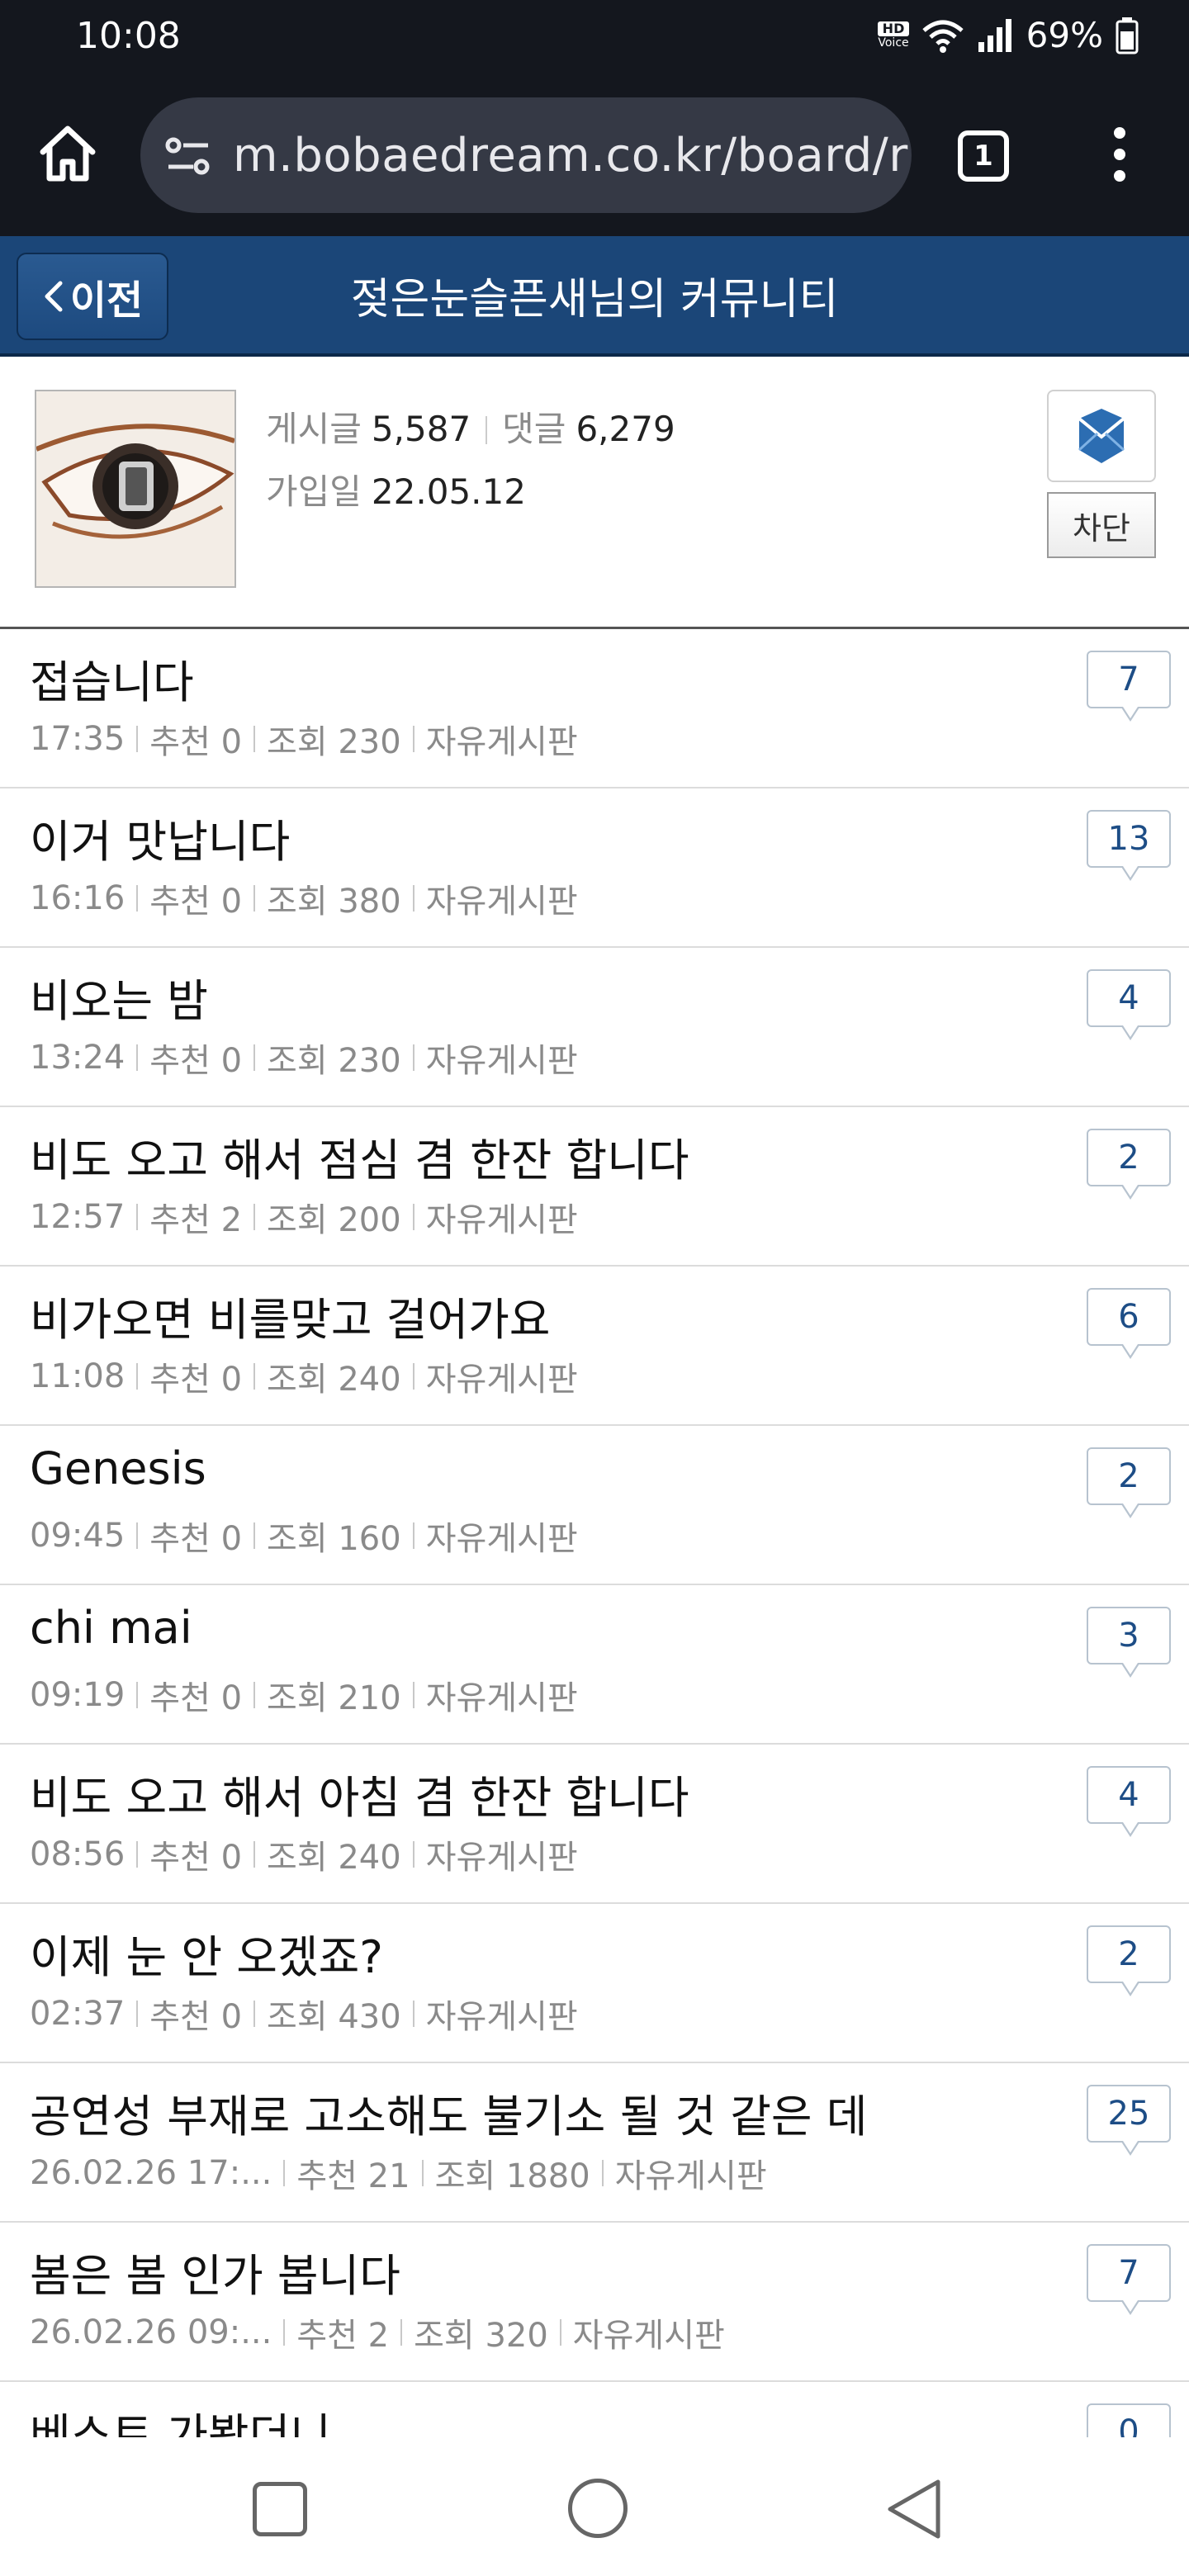  I want to click on comment-count-badge: 6, so click(1129, 1323).